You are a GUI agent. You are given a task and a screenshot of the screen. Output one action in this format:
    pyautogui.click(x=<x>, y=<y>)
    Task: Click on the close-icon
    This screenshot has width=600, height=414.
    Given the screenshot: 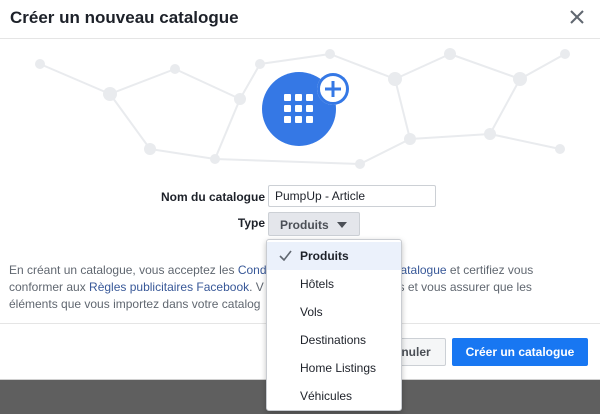 What is the action you would take?
    pyautogui.click(x=577, y=17)
    